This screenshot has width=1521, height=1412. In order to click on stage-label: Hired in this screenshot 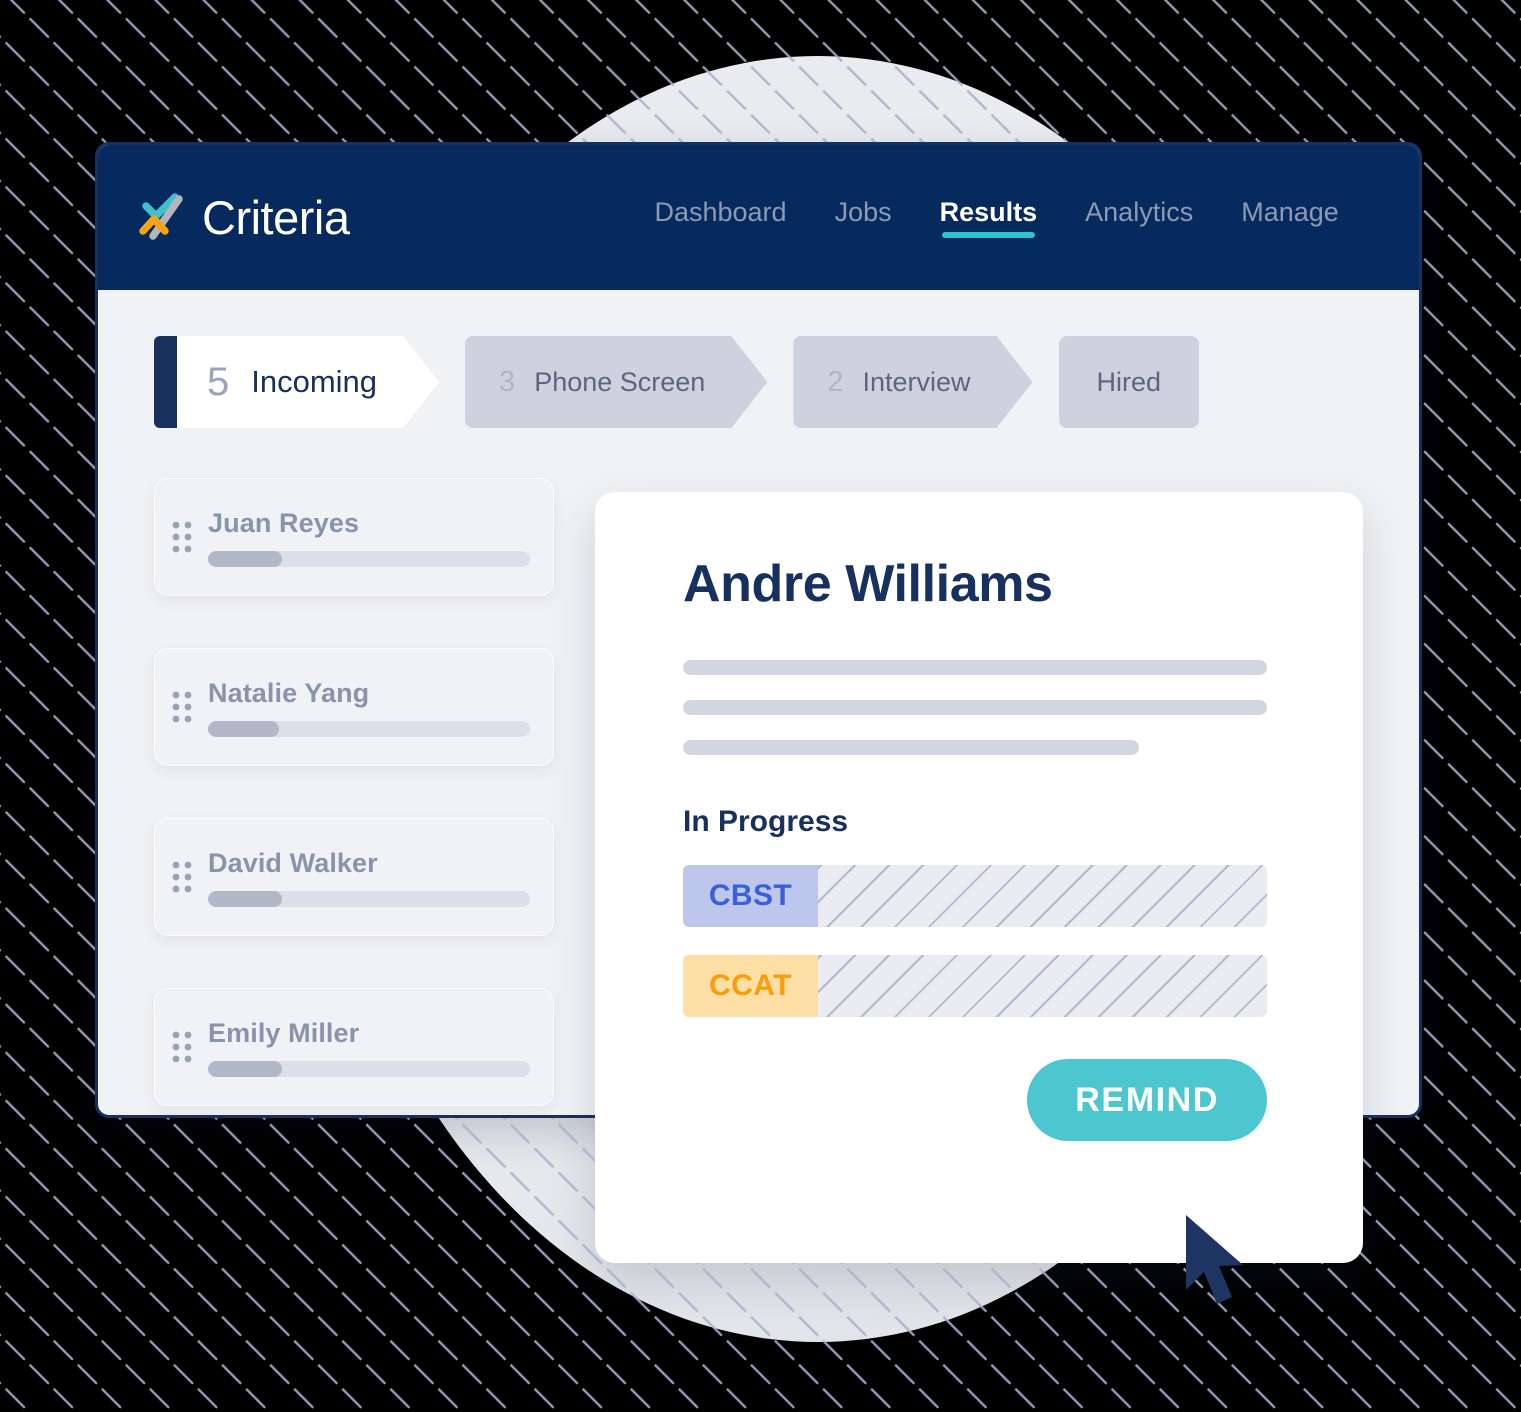, I will do `click(1129, 381)`.